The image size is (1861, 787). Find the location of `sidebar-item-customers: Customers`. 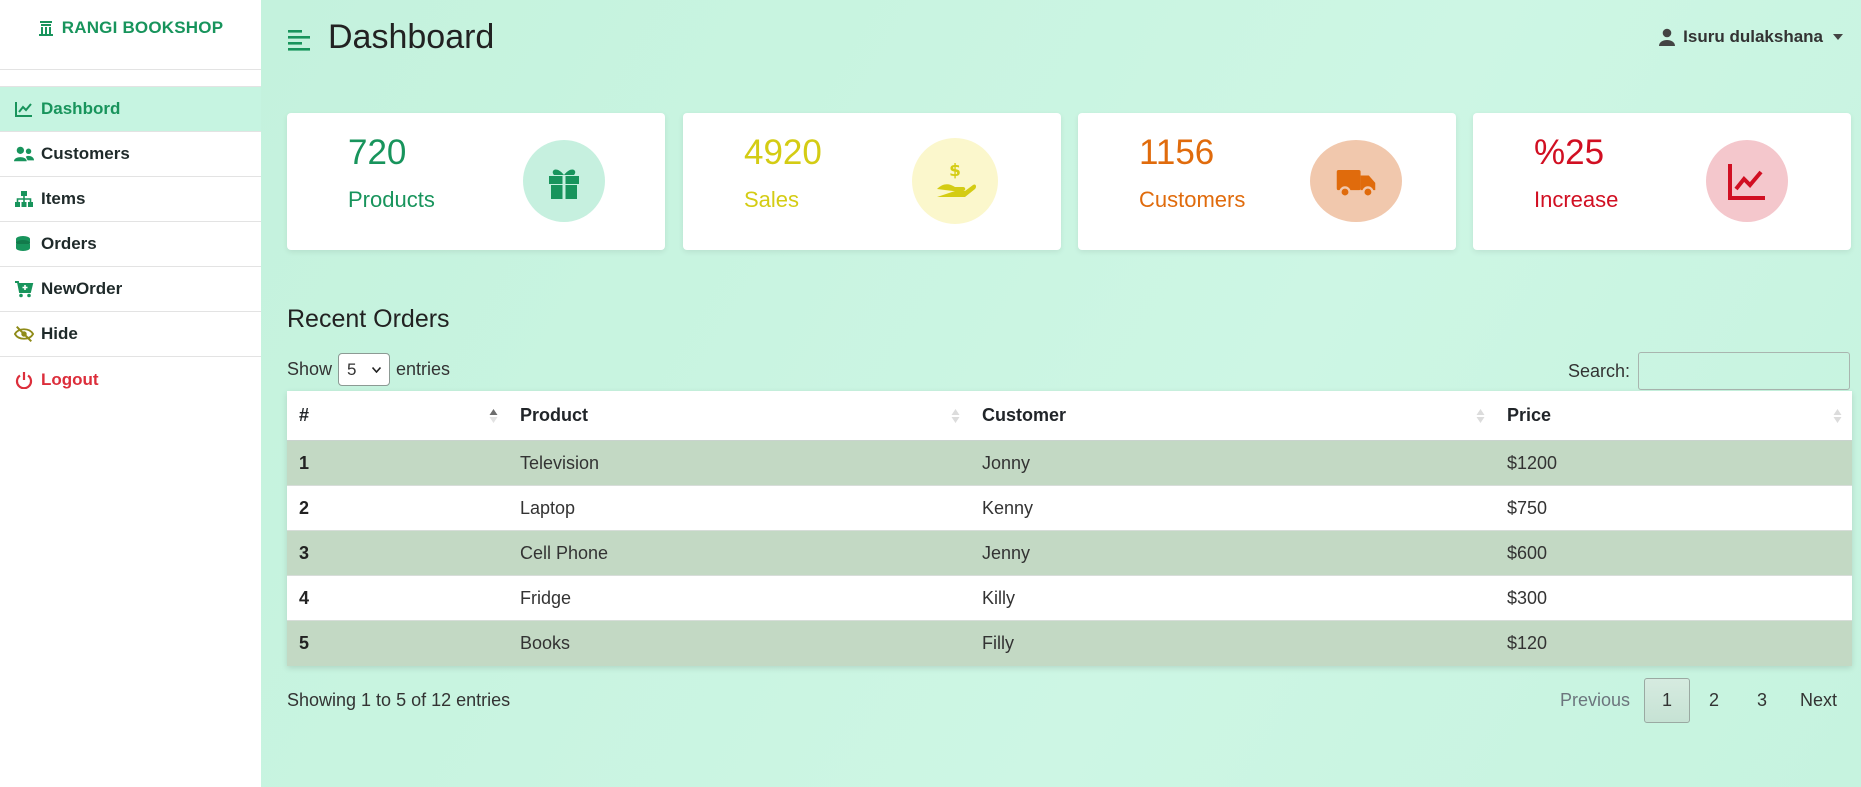

sidebar-item-customers: Customers is located at coordinates (130, 154).